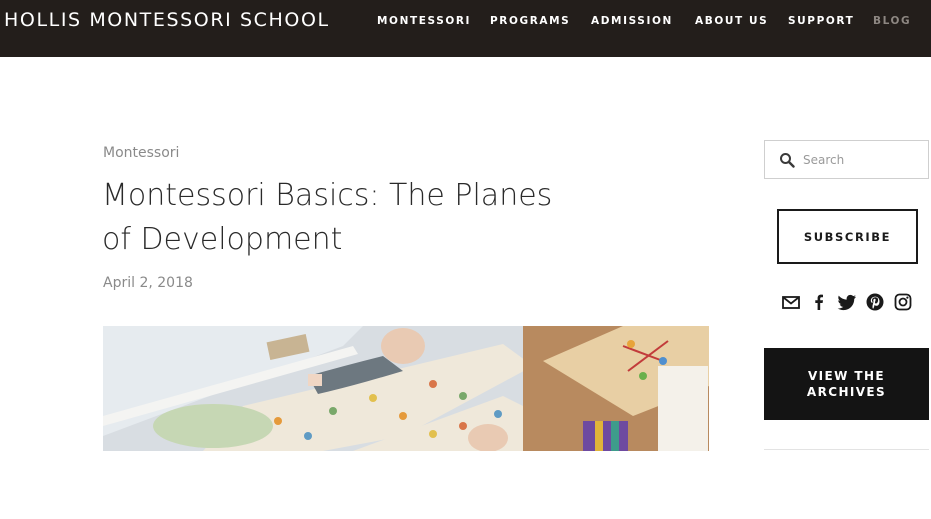 Image resolution: width=931 pixels, height=519 pixels. Describe the element at coordinates (141, 153) in the screenshot. I see `post-category-link: Montessori` at that location.